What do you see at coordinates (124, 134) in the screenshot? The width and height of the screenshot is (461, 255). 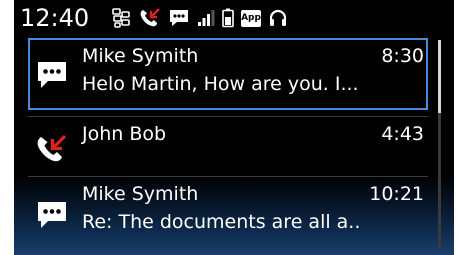 I see `caller-name: John Bob` at bounding box center [124, 134].